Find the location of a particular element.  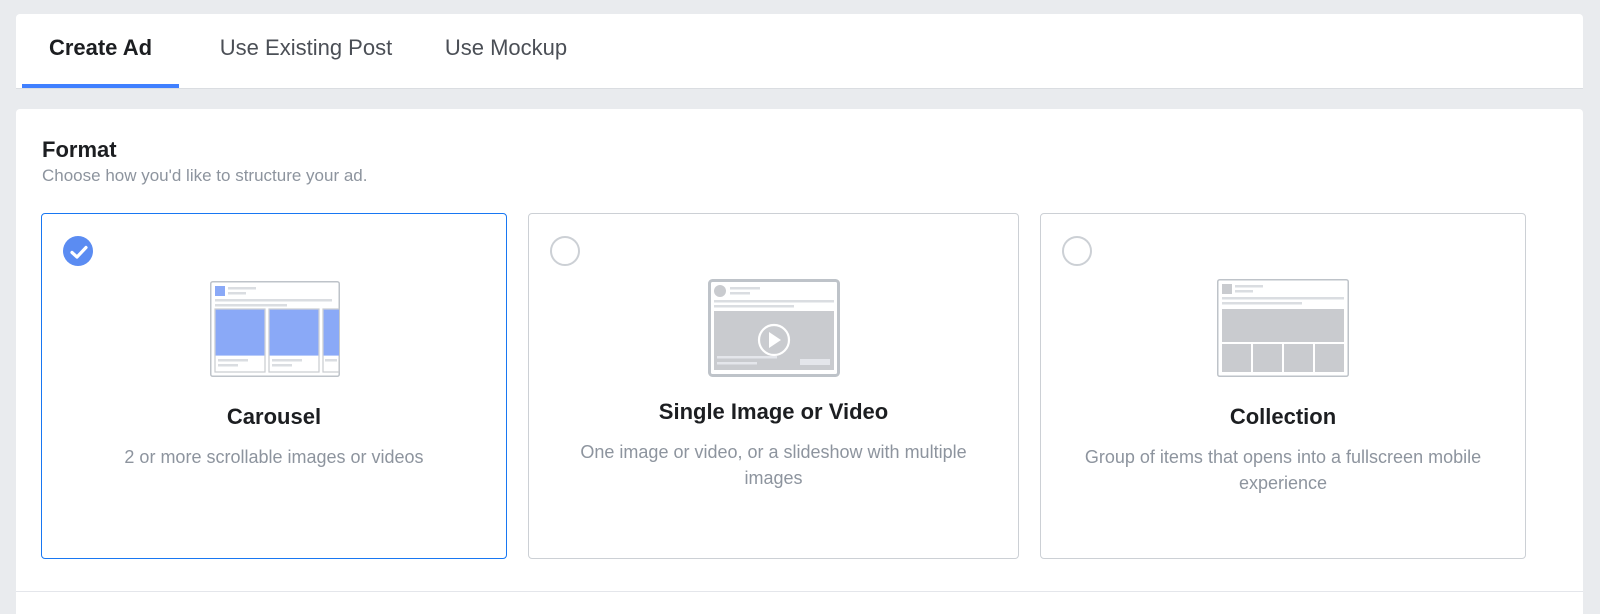

collection-preview-icon is located at coordinates (1283, 328).